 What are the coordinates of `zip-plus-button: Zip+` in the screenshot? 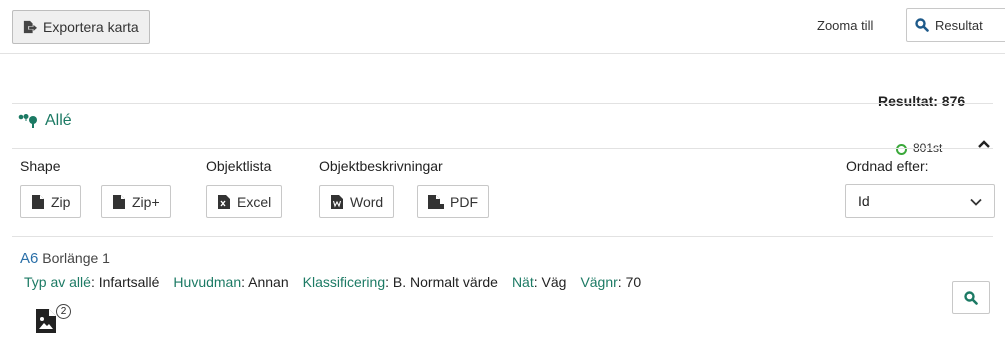 It's located at (136, 201).